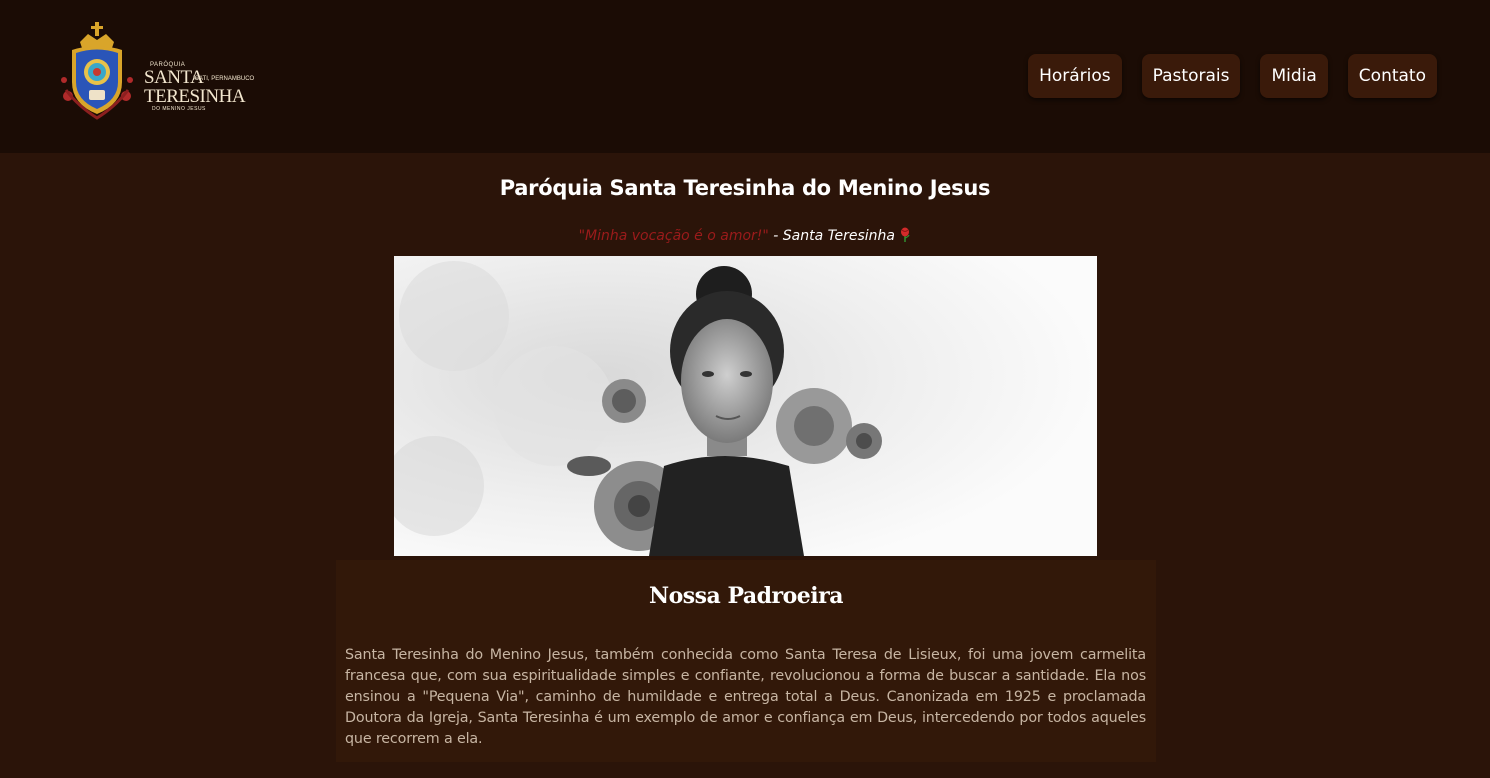 The width and height of the screenshot is (1490, 778). Describe the element at coordinates (97, 71) in the screenshot. I see `coat-of-arms-icon` at that location.